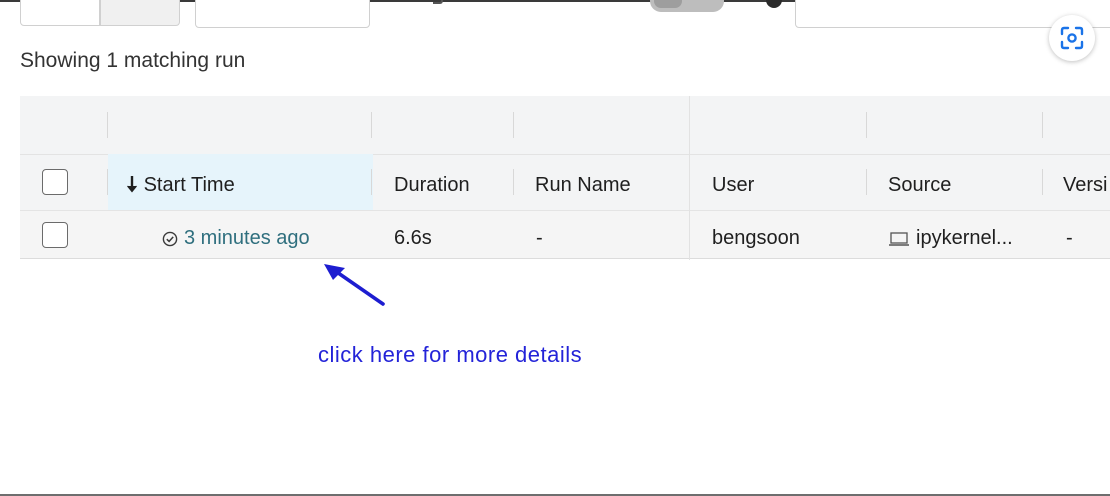 This screenshot has height=496, width=1110. What do you see at coordinates (282, 14) in the screenshot?
I see `filter-dropdown` at bounding box center [282, 14].